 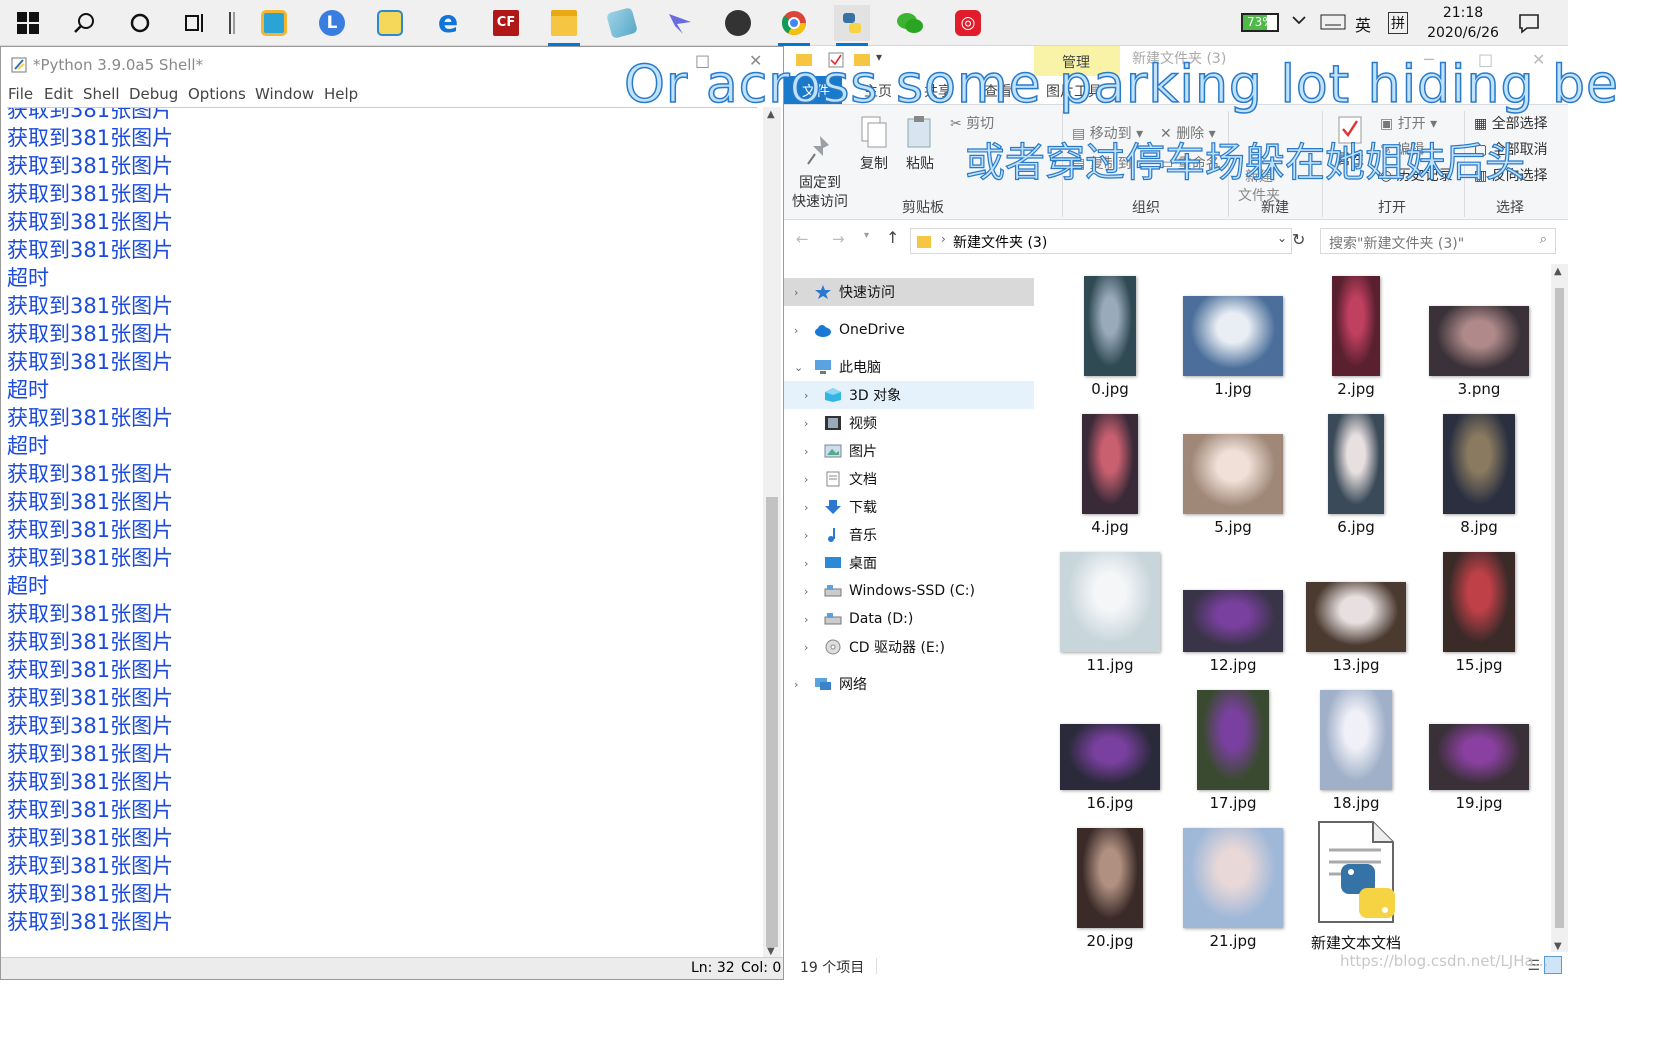 What do you see at coordinates (1298, 239) in the screenshot?
I see `refresh-icon: ↻` at bounding box center [1298, 239].